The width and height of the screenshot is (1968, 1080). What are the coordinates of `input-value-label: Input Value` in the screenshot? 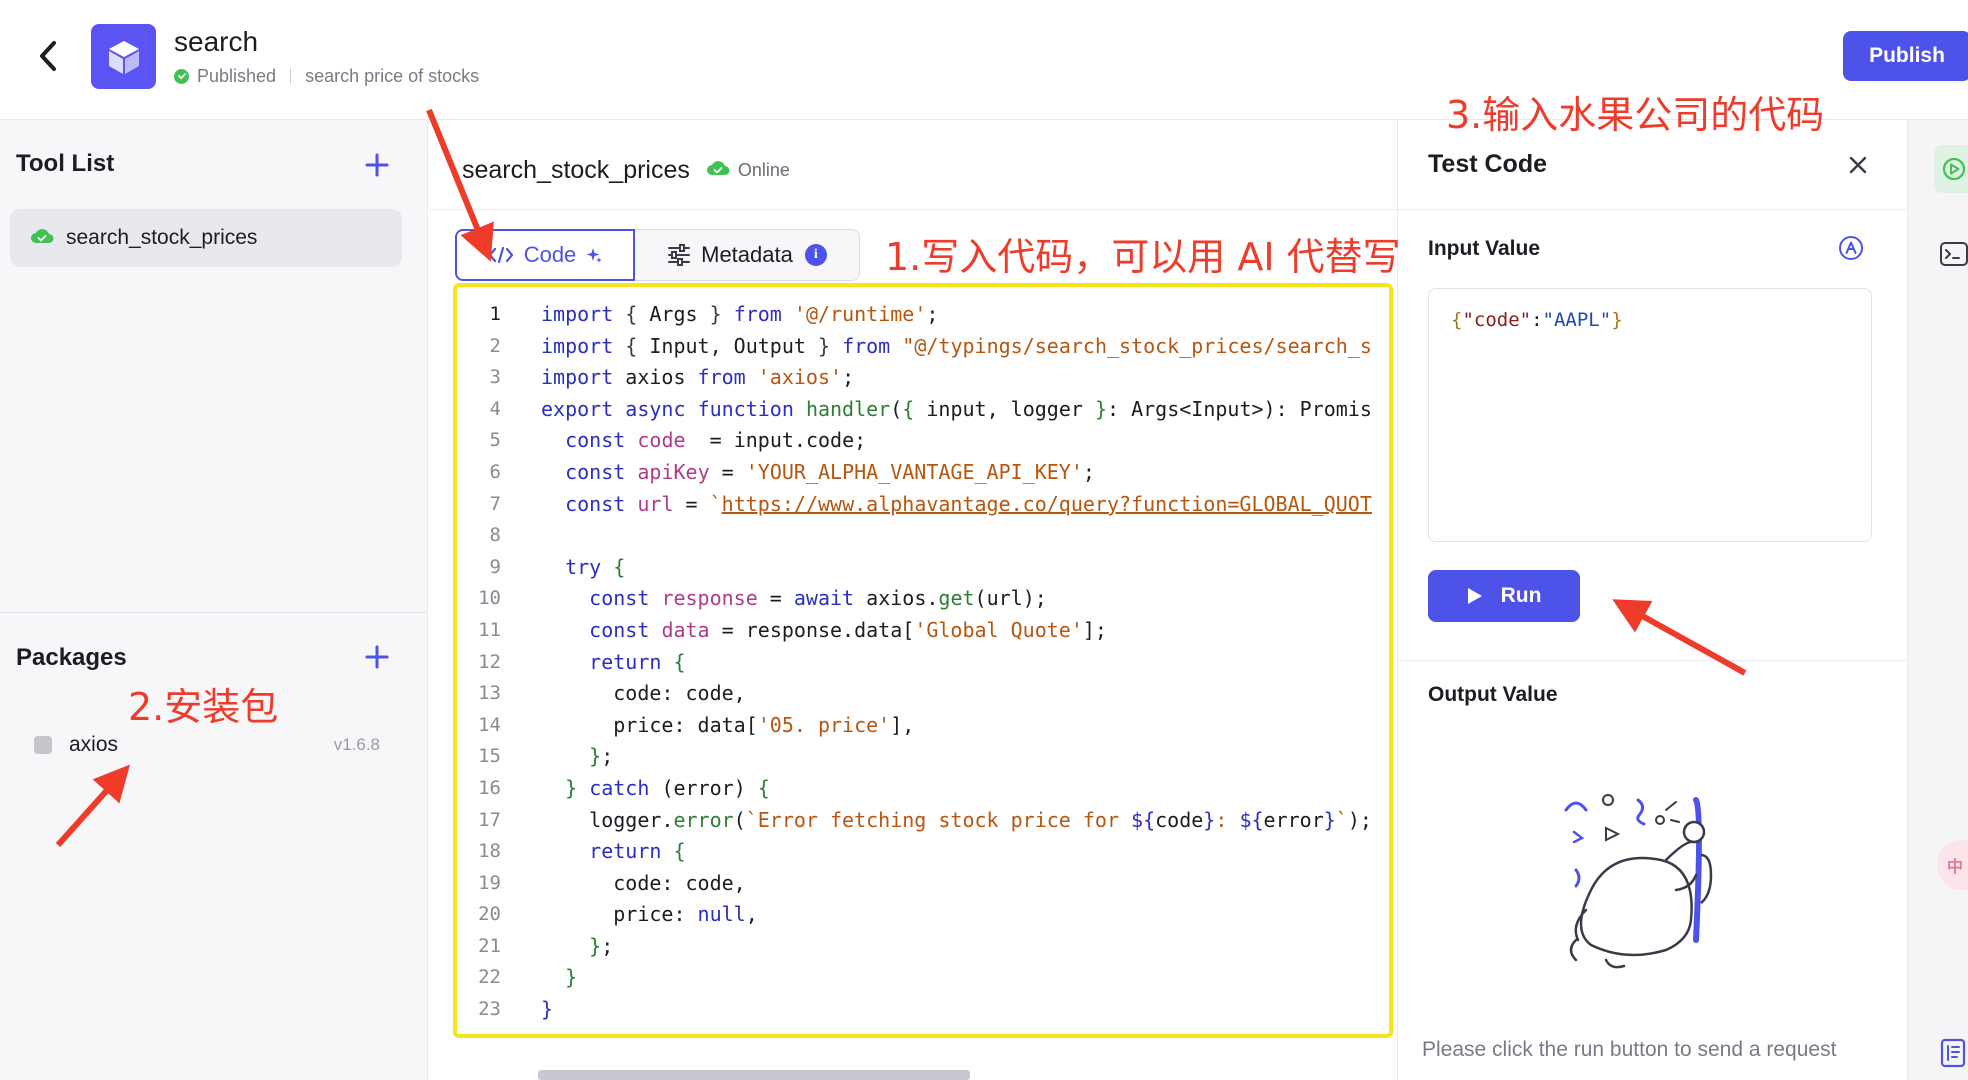 It's located at (1484, 248).